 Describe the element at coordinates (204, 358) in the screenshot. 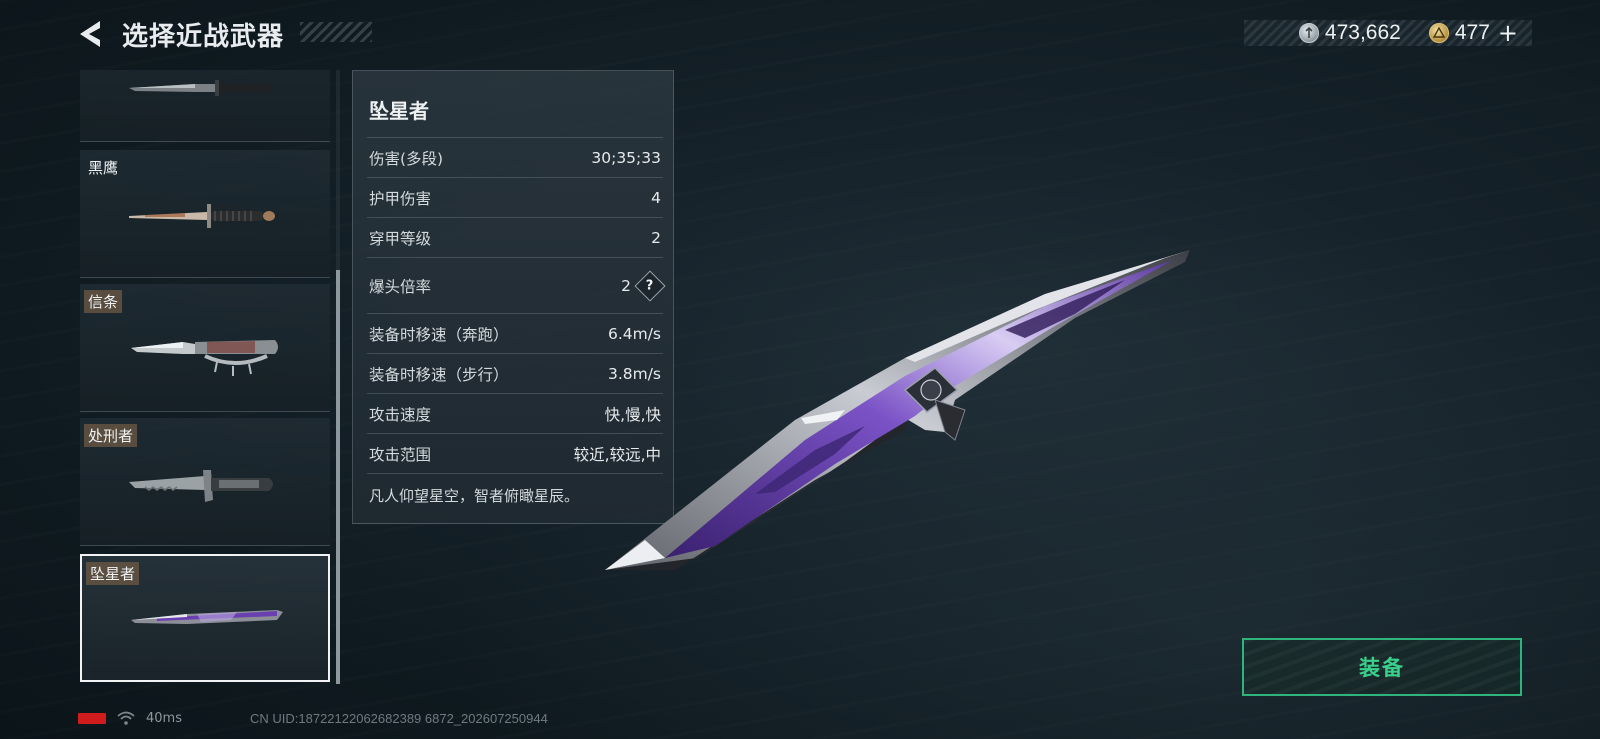

I see `creed-knife-image` at that location.